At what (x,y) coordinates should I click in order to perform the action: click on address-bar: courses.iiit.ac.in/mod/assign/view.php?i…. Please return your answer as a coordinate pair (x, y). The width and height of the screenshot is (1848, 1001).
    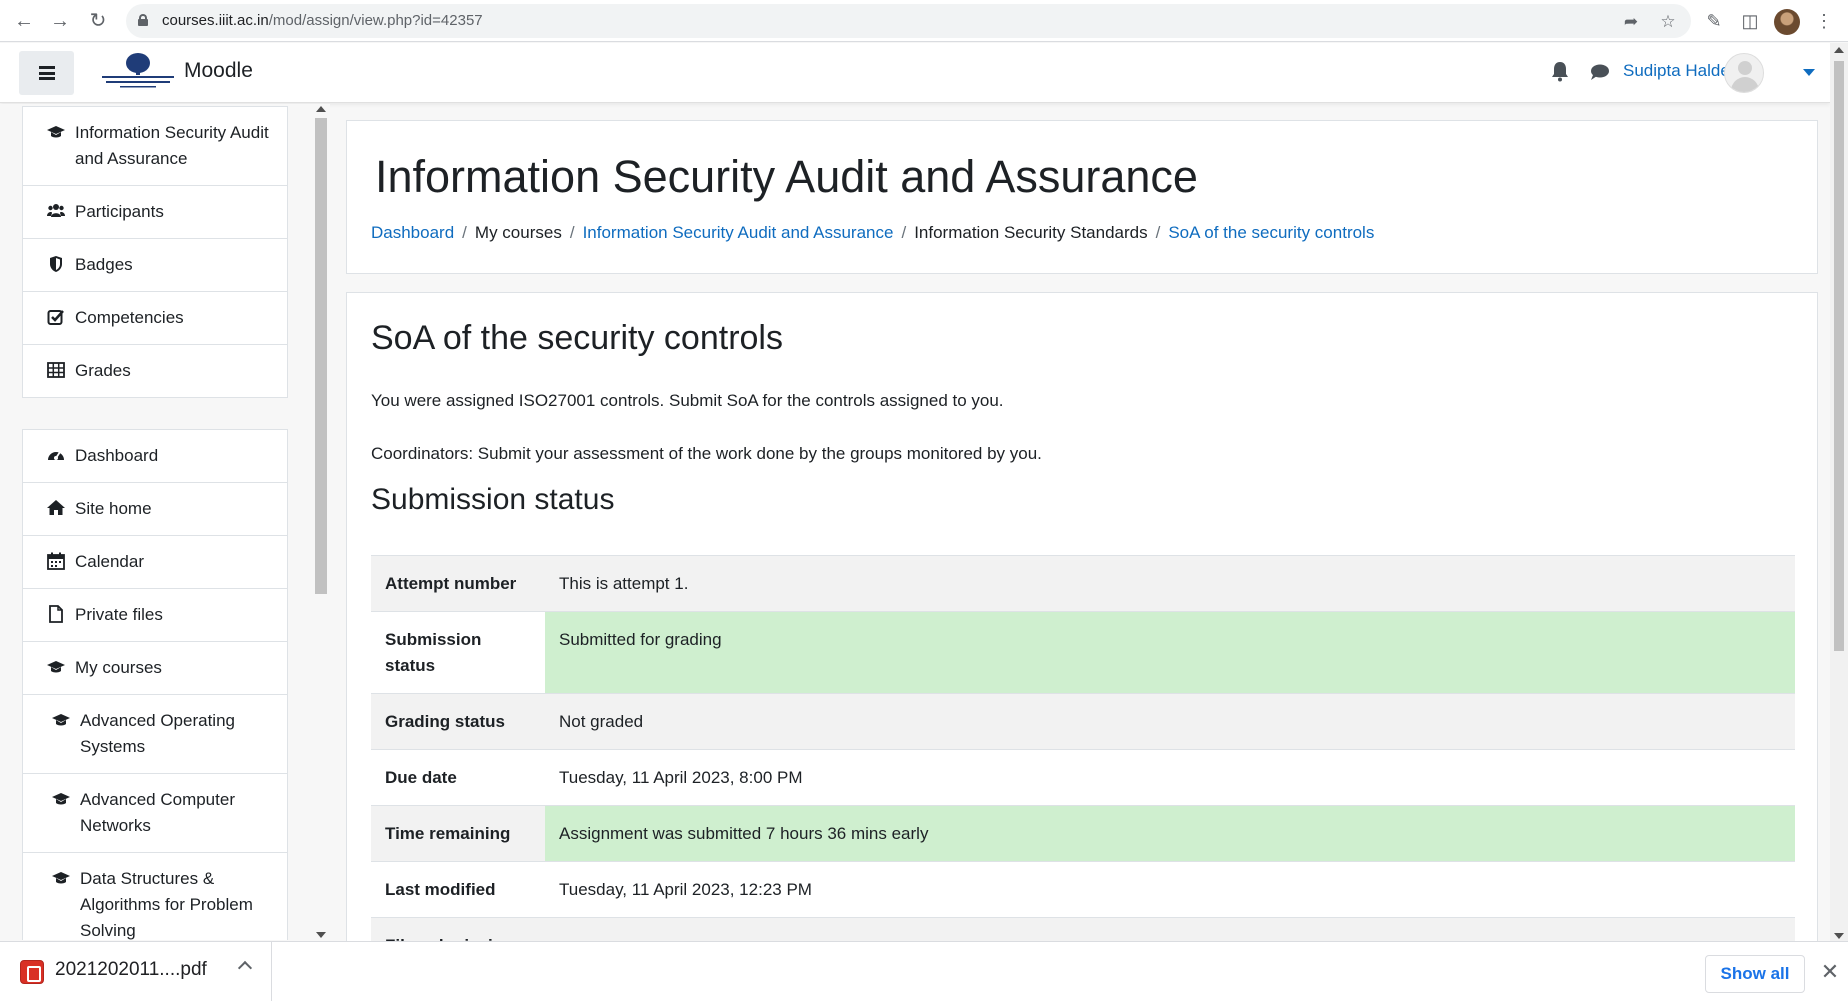
    Looking at the image, I should click on (908, 21).